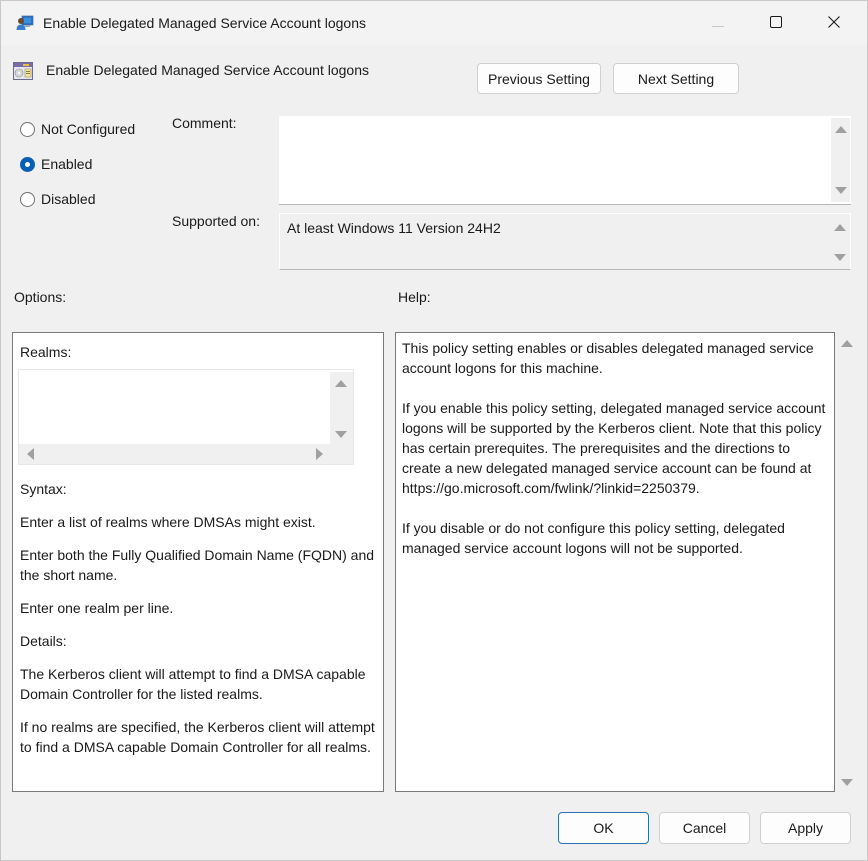  I want to click on options-label: Options:, so click(40, 297).